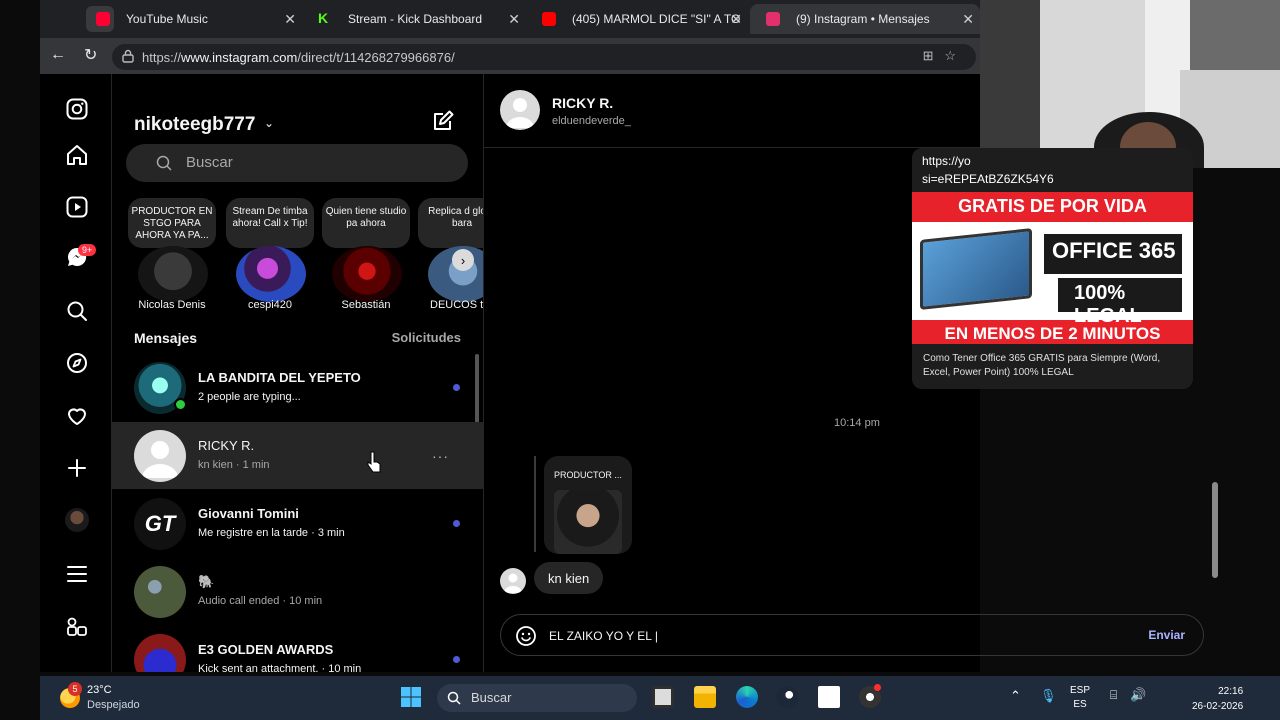 The image size is (1280, 720). I want to click on unread-dot, so click(456, 387).